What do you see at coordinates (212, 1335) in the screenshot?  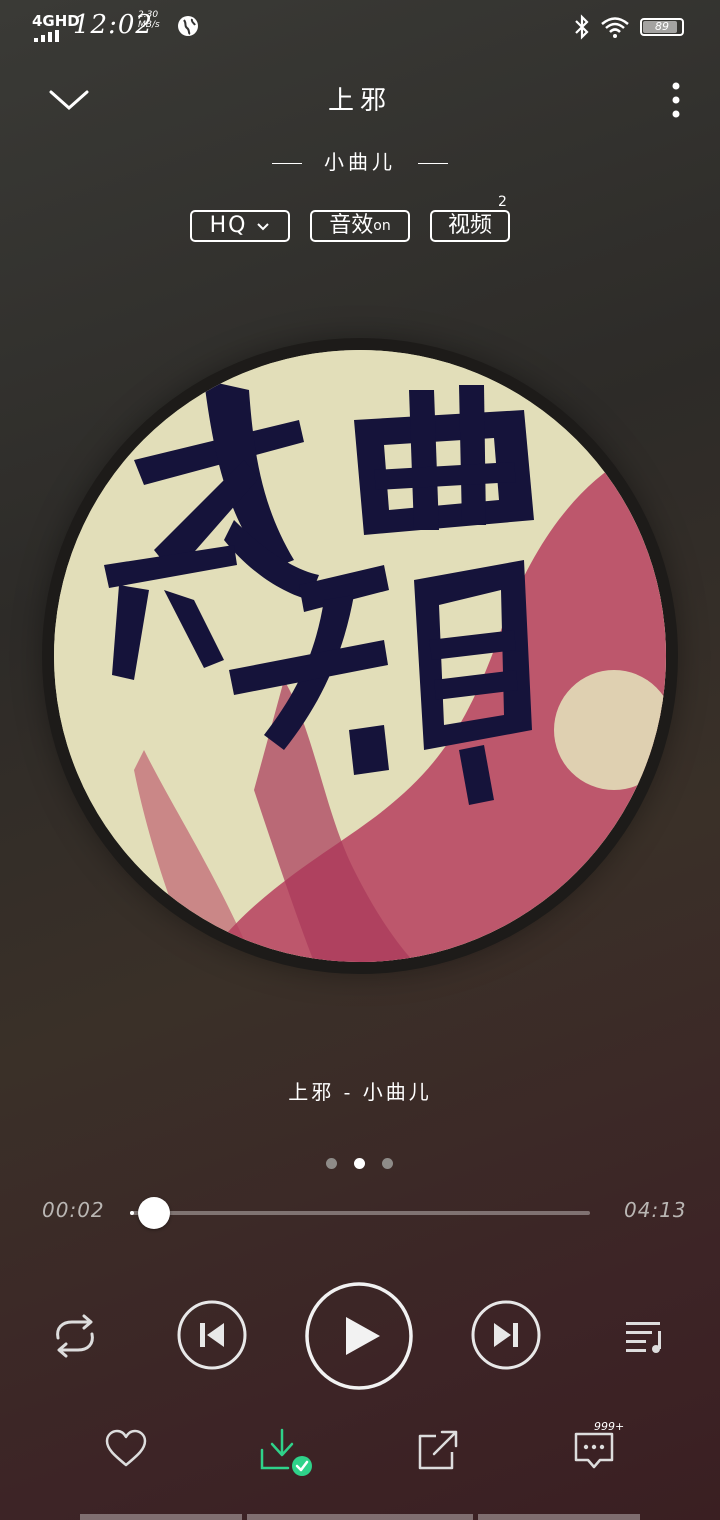 I see `previous-track-button` at bounding box center [212, 1335].